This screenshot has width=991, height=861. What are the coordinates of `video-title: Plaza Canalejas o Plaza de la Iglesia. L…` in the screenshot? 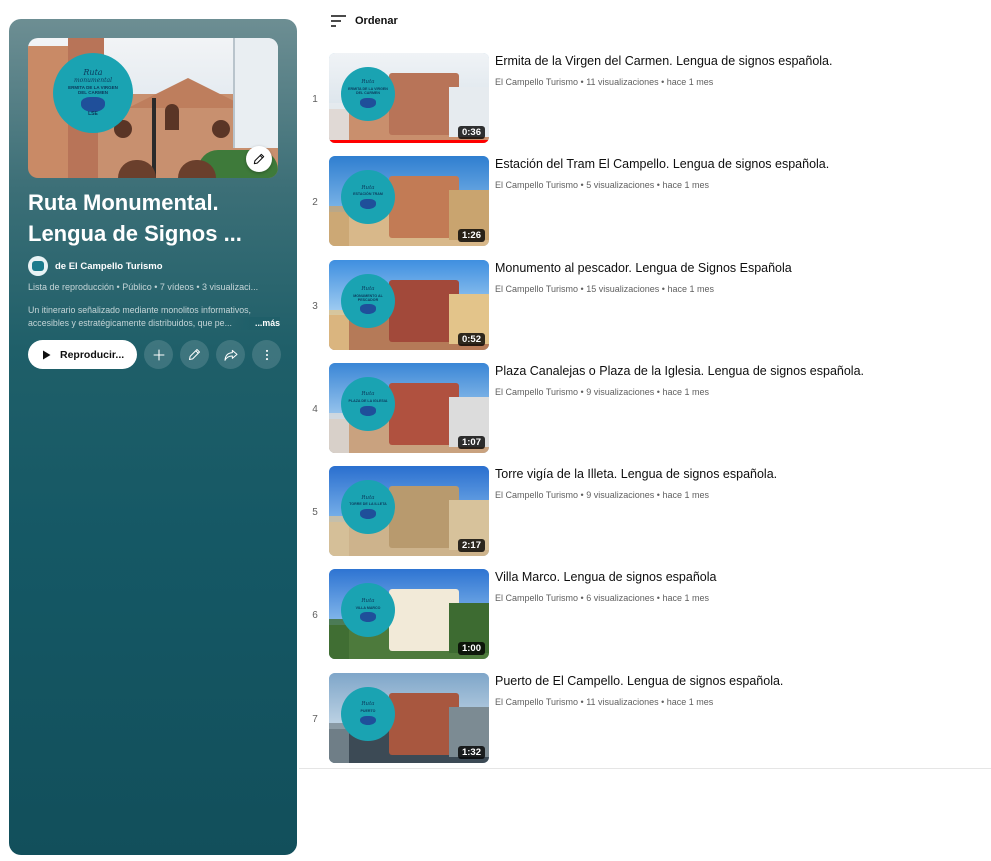 It's located at (735, 371).